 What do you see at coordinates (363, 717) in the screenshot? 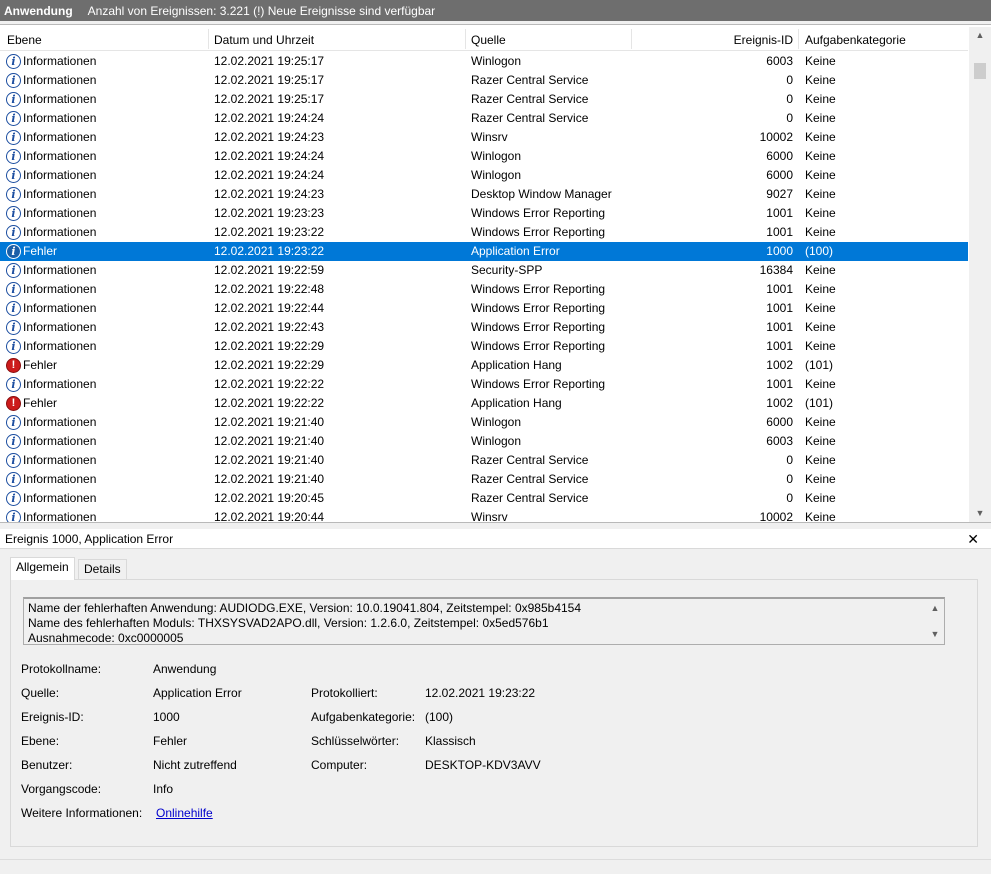
I see `task-category-label: Aufgabenkategorie:` at bounding box center [363, 717].